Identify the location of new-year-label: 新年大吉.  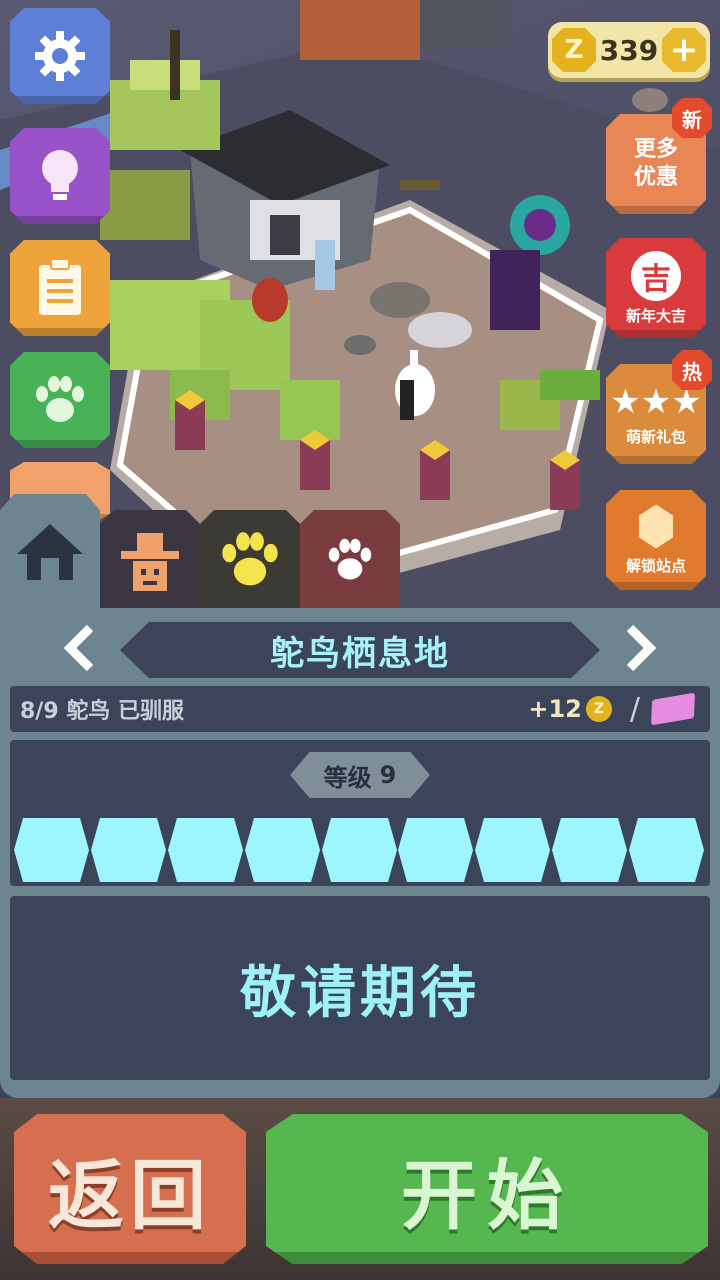
(655, 315).